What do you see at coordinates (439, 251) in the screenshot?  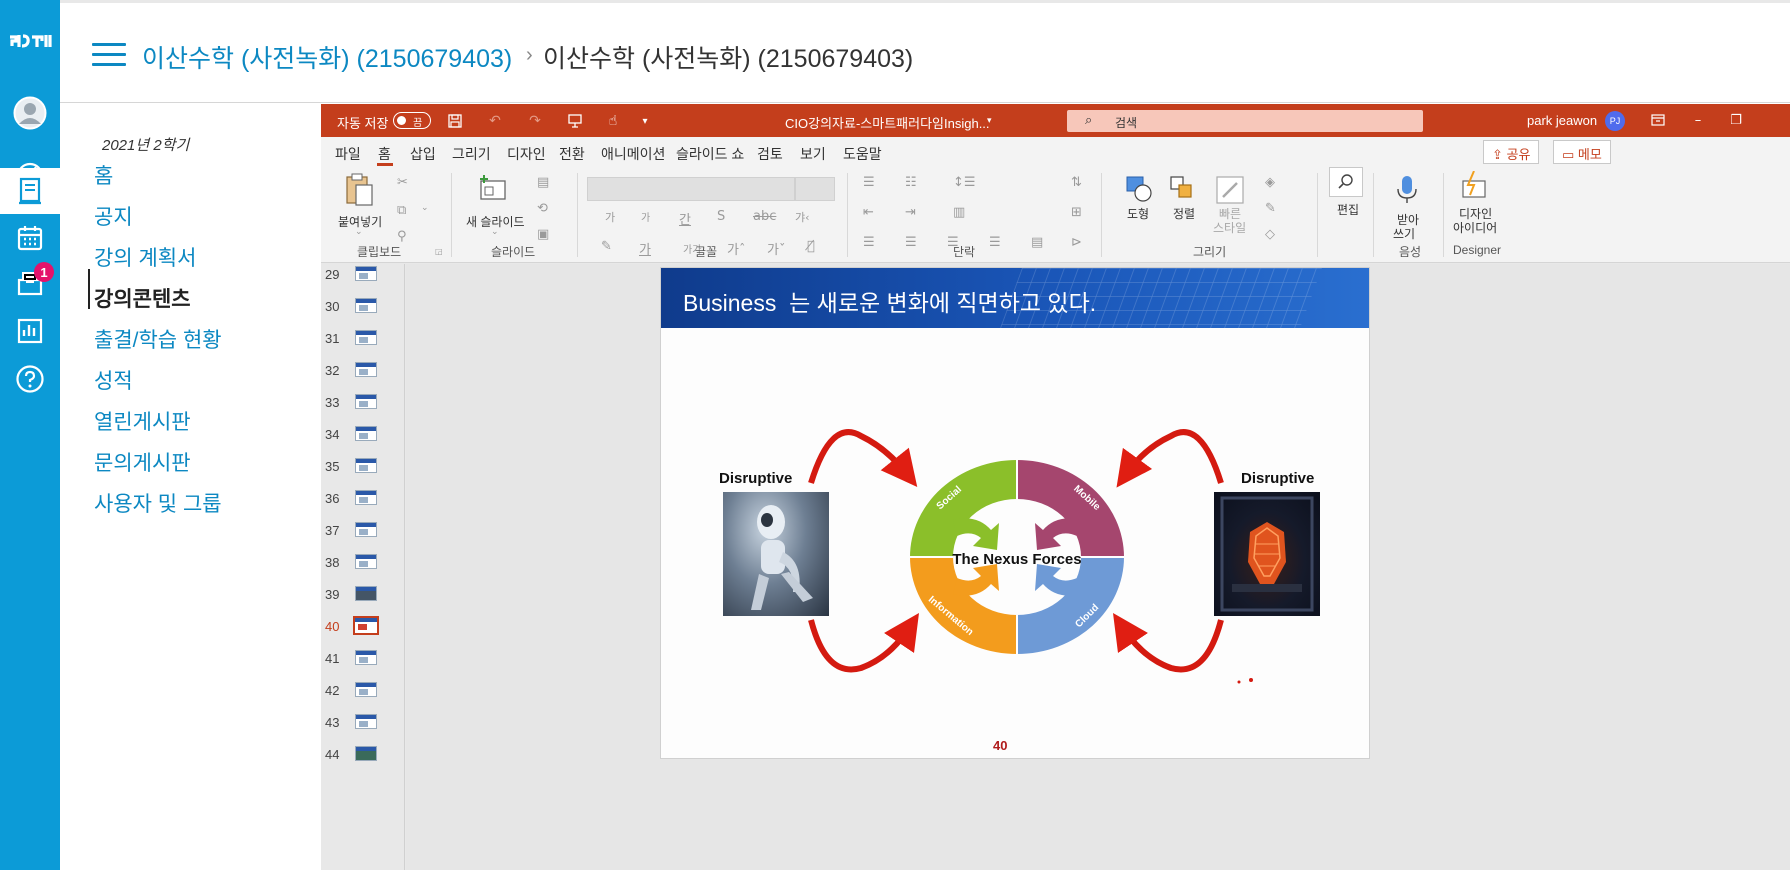 I see `clipboard-launcher-icon: ◲` at bounding box center [439, 251].